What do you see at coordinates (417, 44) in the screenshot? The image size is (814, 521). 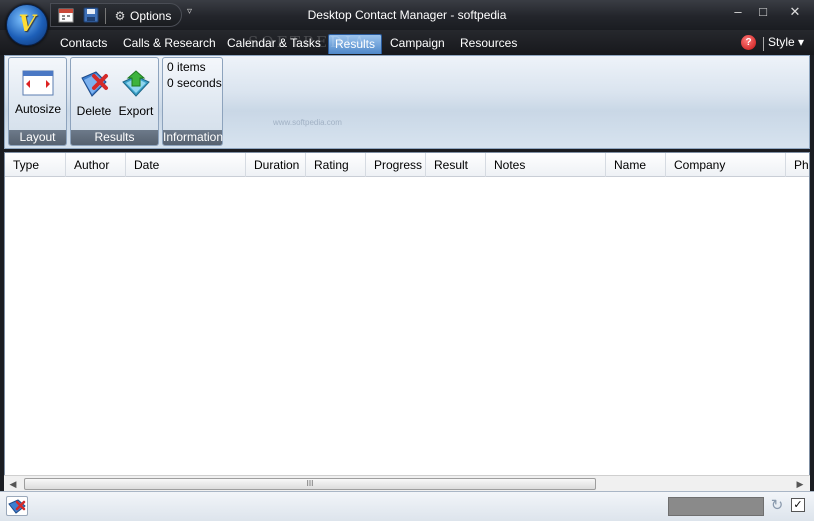 I see `tab-campaign: Campaign` at bounding box center [417, 44].